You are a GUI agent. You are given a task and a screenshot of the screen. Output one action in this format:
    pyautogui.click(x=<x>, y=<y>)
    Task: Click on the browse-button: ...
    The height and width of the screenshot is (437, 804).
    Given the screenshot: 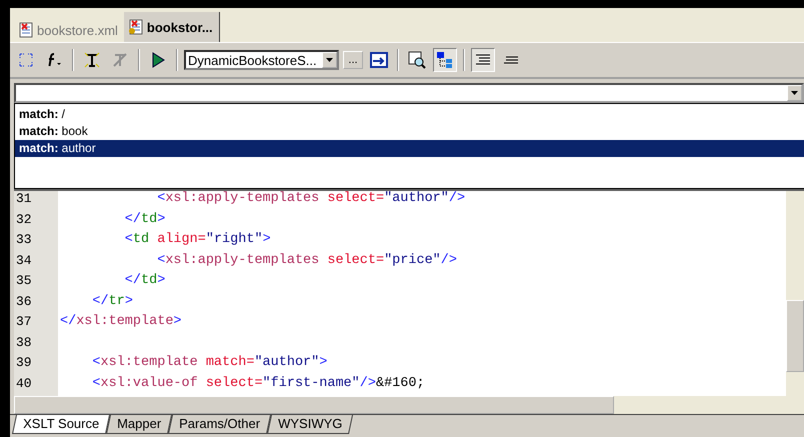 What is the action you would take?
    pyautogui.click(x=353, y=60)
    